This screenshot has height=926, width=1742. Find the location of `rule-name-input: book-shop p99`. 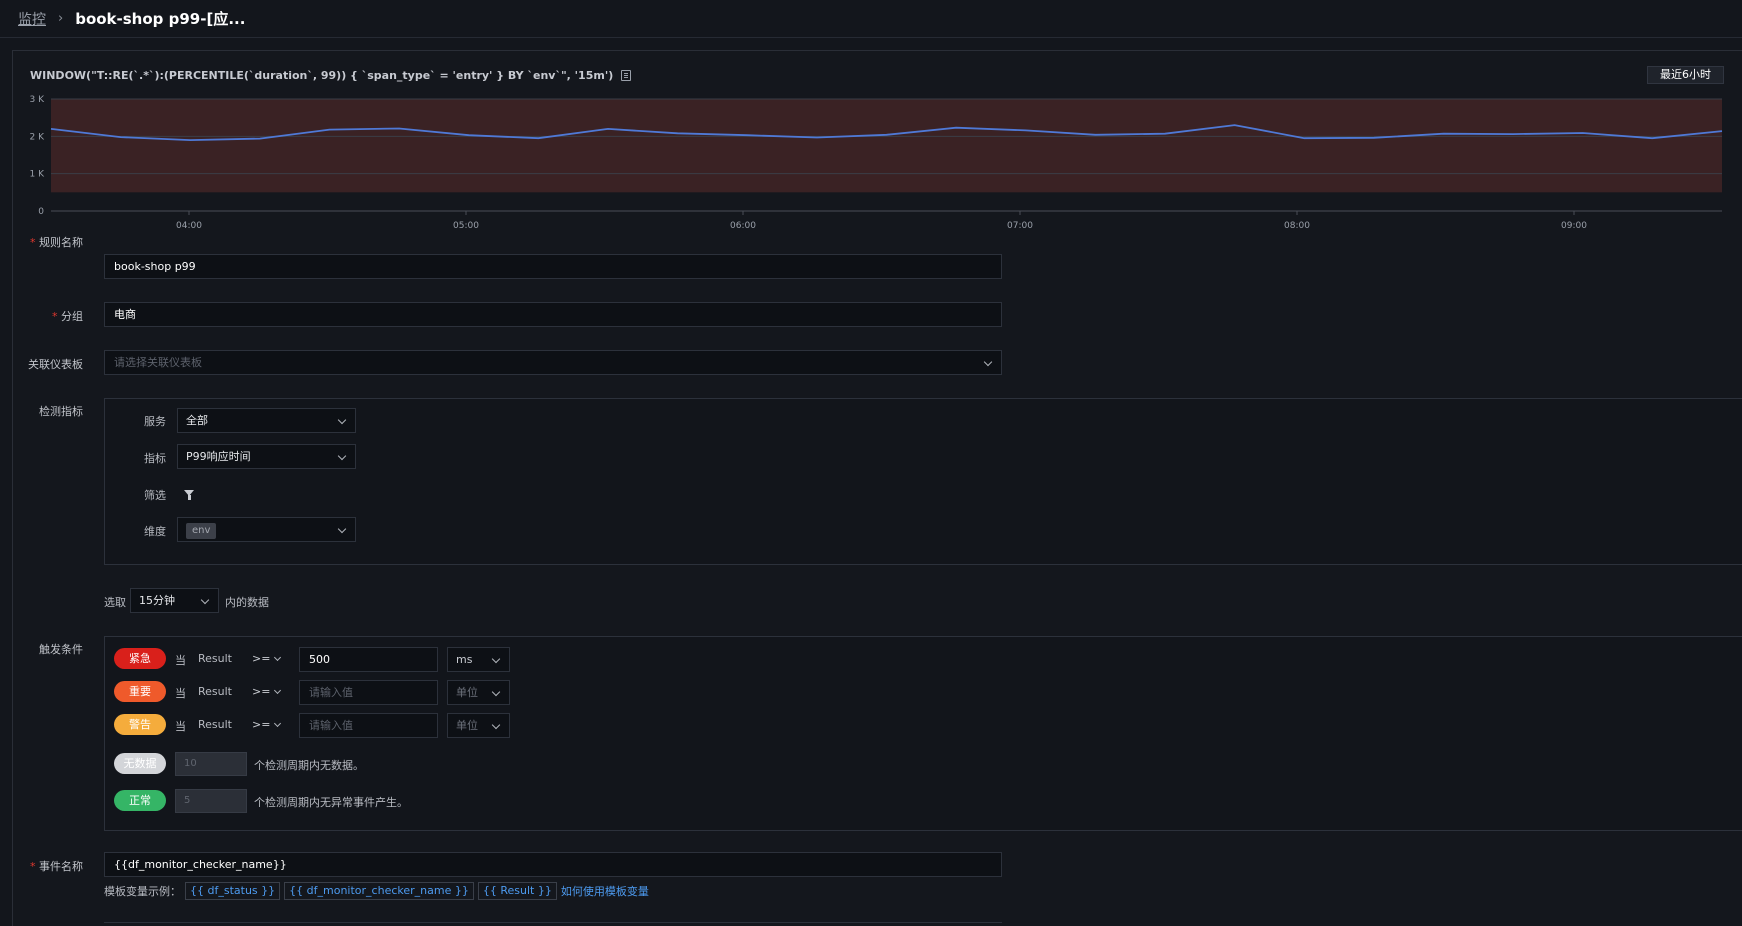

rule-name-input: book-shop p99 is located at coordinates (553, 266).